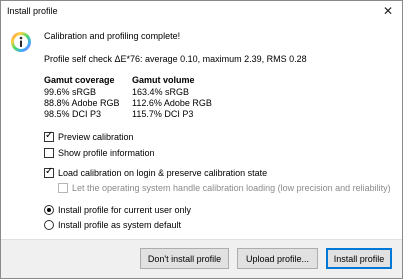 This screenshot has width=403, height=279. What do you see at coordinates (82, 103) in the screenshot?
I see `gamut-coverage-adobergb: 88.8% Adobe RGB` at bounding box center [82, 103].